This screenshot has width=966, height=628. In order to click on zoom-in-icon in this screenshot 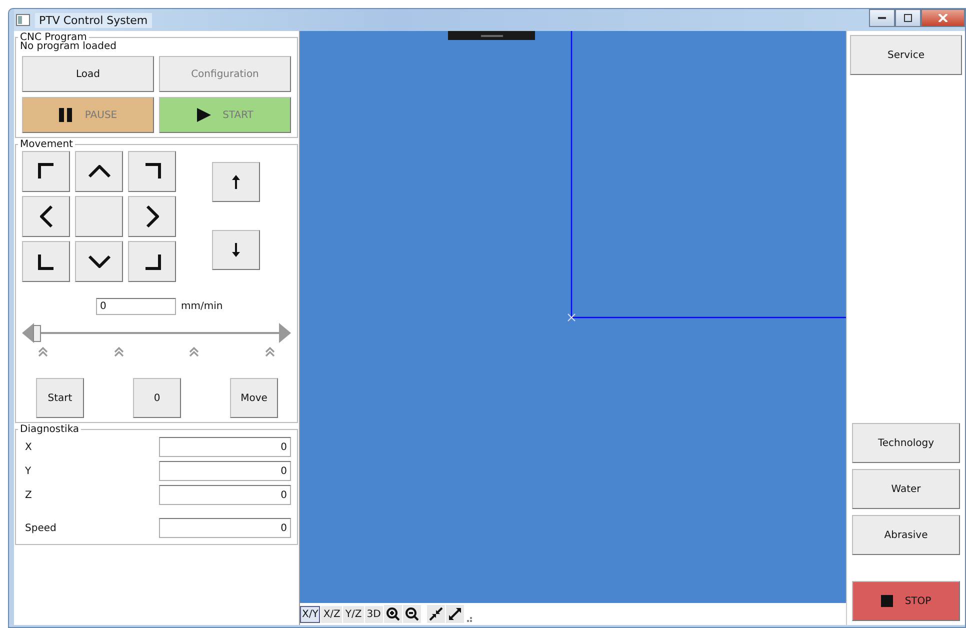, I will do `click(393, 614)`.